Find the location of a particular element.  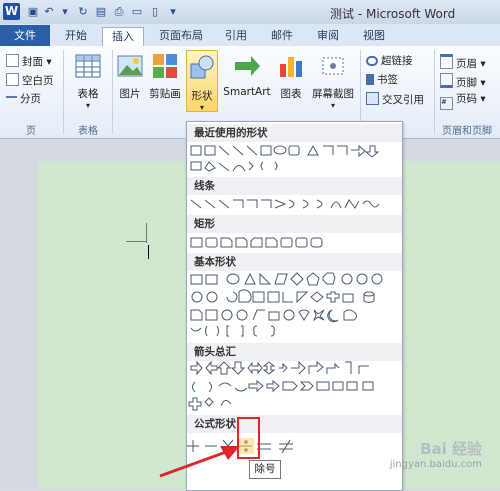

customize-icon: ▾ is located at coordinates (173, 12).